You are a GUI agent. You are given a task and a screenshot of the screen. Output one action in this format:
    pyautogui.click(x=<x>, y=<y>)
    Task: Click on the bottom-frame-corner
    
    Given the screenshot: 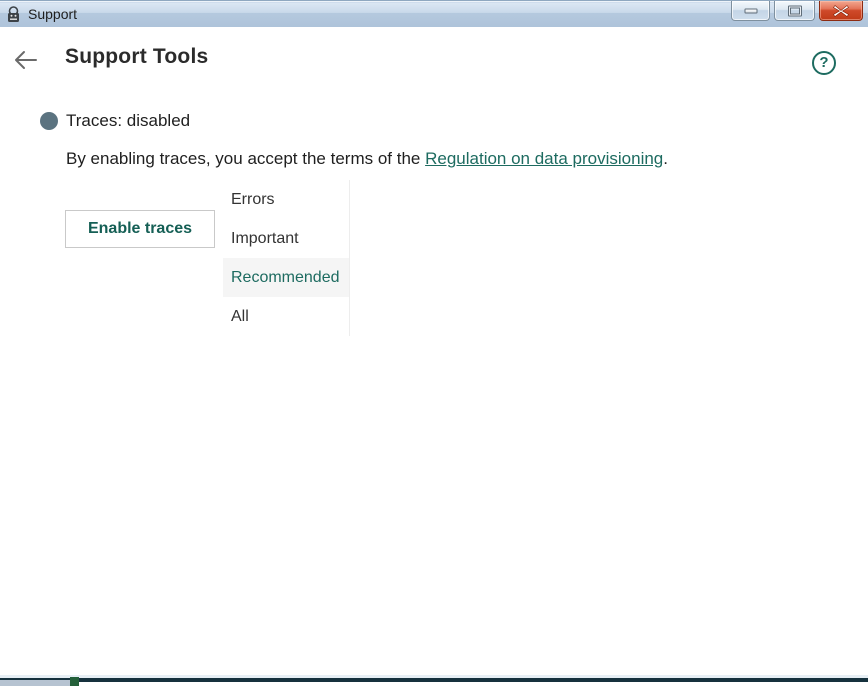 What is the action you would take?
    pyautogui.click(x=35, y=683)
    